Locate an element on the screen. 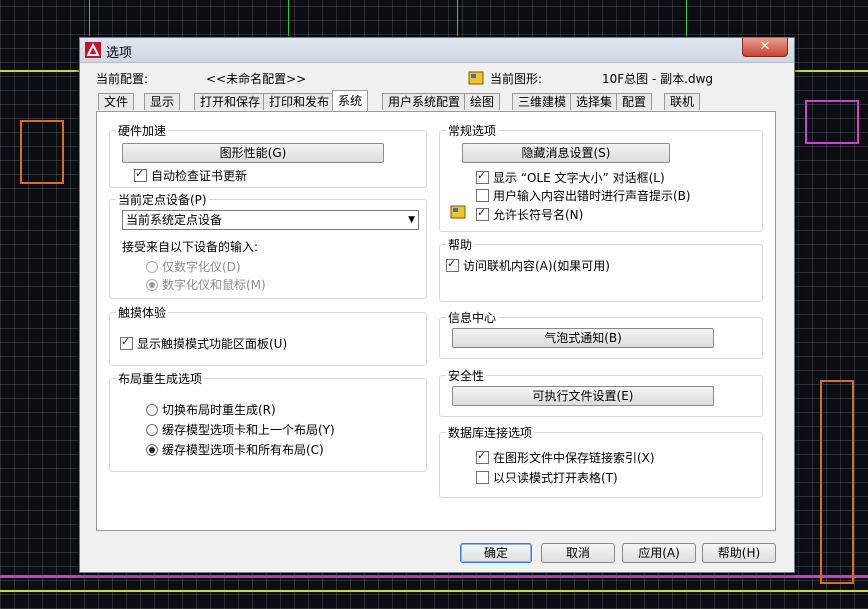  tab-plot-publish: 打印和发布 is located at coordinates (299, 101).